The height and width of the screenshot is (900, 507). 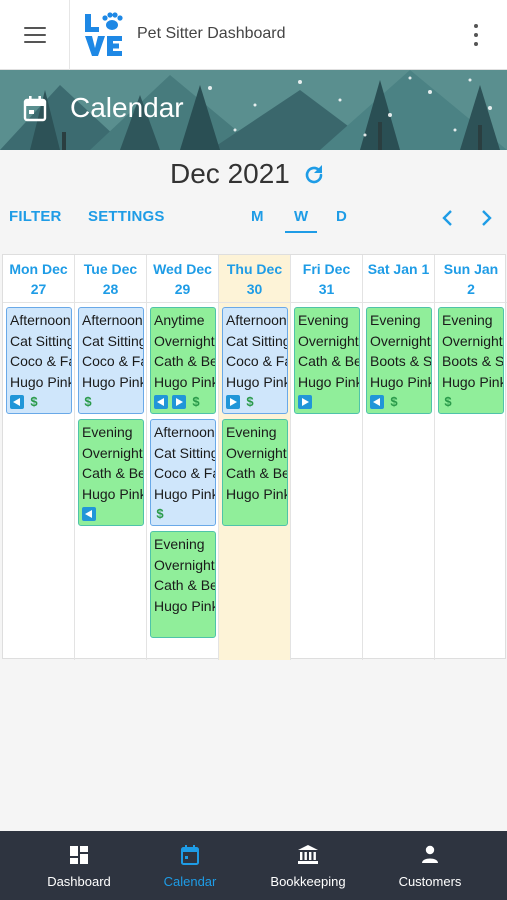 What do you see at coordinates (179, 320) in the screenshot?
I see `appointment-text: Anytime` at bounding box center [179, 320].